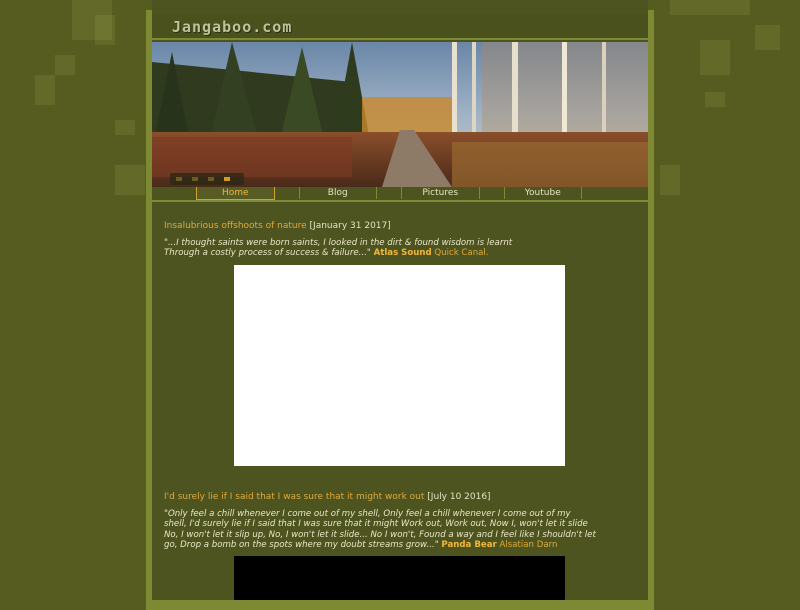  Describe the element at coordinates (403, 253) in the screenshot. I see `artist-name: Atlas Sound` at that location.